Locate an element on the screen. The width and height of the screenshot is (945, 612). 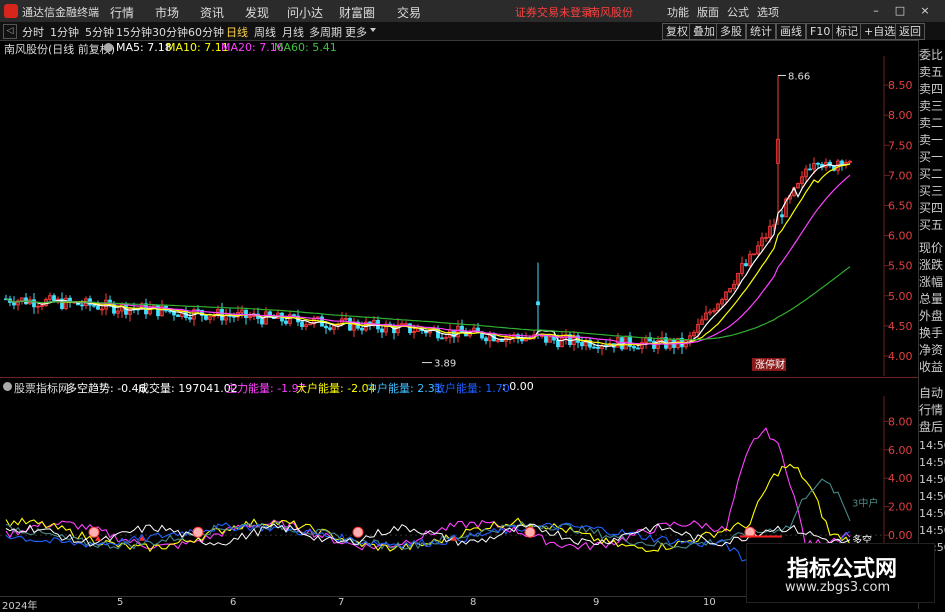
last-value: : 0.00 is located at coordinates (518, 386).